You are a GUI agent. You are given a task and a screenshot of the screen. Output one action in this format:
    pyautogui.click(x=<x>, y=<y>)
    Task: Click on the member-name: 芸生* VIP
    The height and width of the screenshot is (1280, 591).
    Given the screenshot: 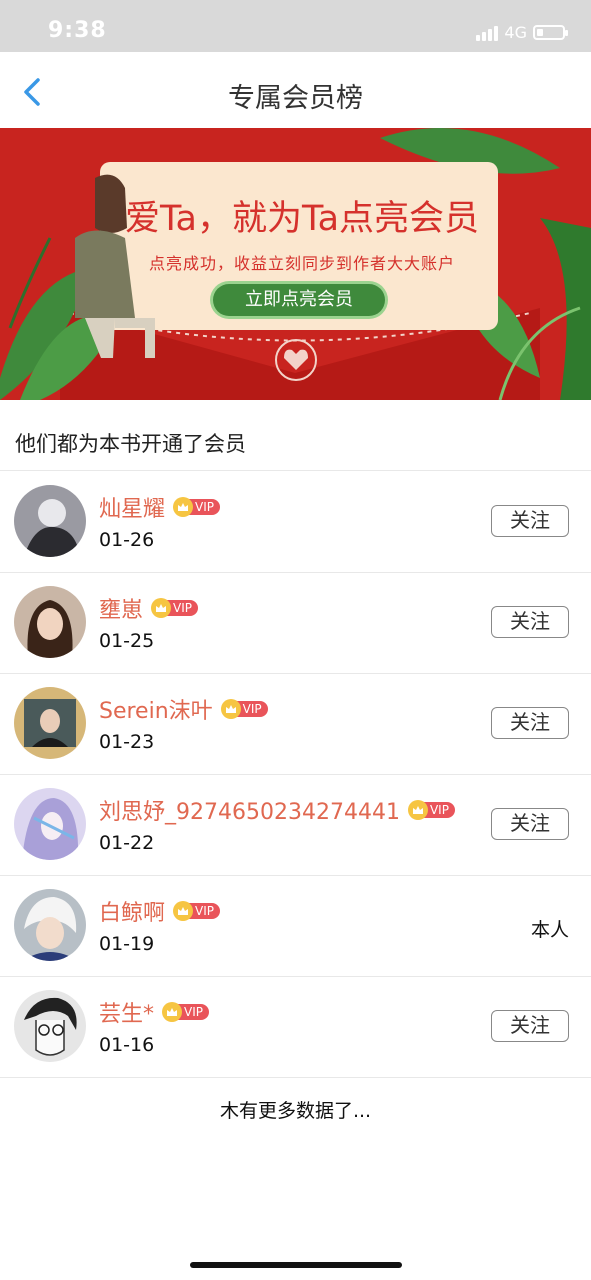 What is the action you would take?
    pyautogui.click(x=154, y=1012)
    